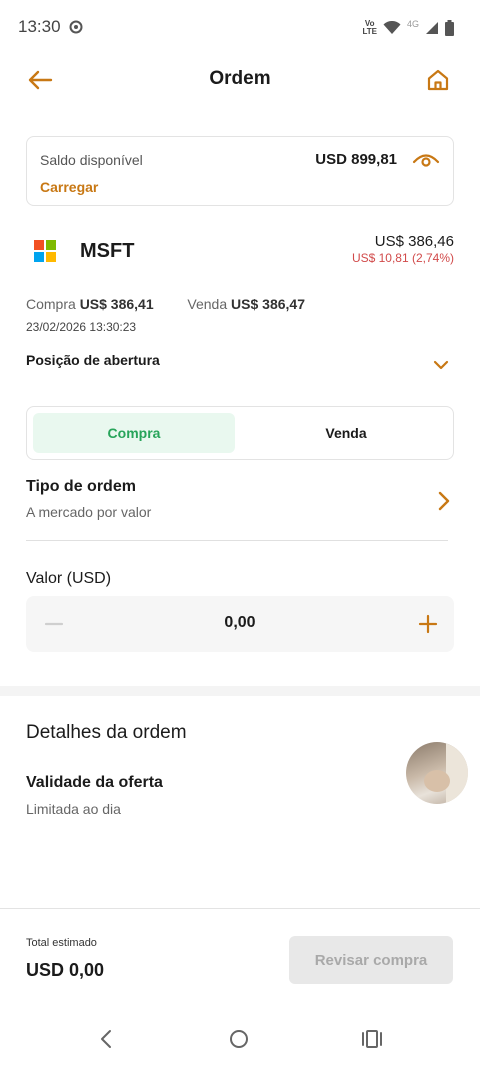  I want to click on estimated-total-value: USD 0,00, so click(65, 970).